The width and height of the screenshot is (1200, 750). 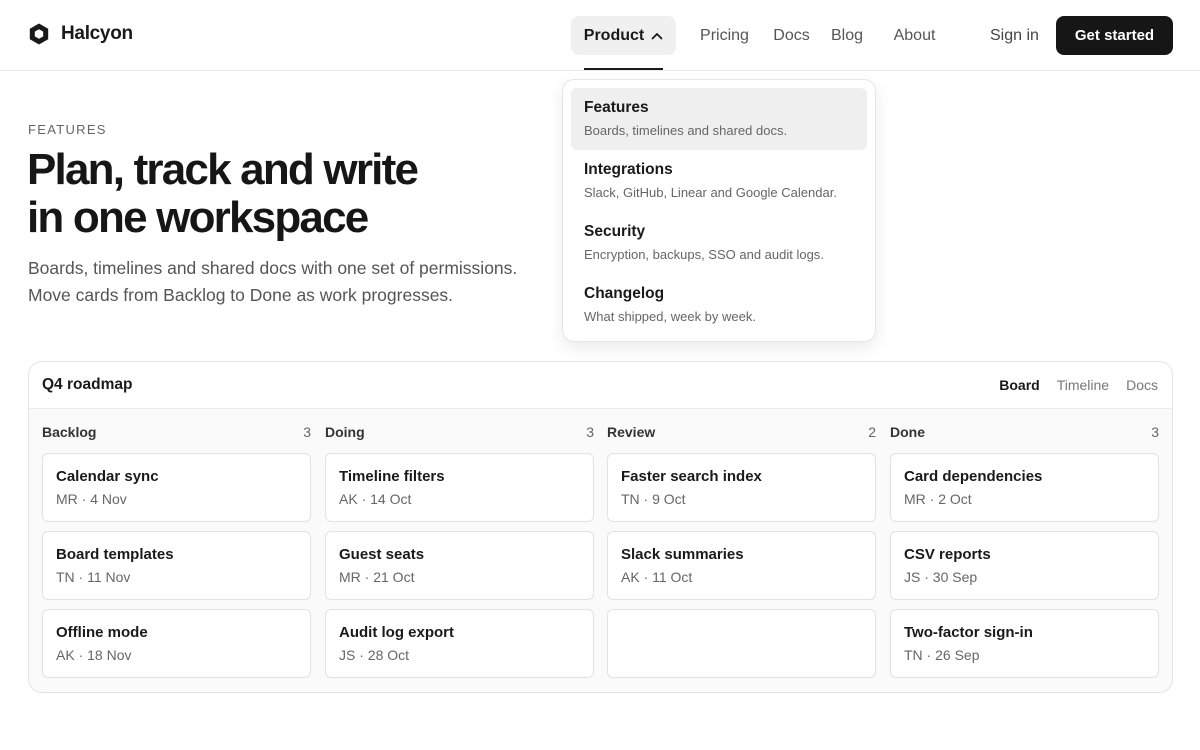 What do you see at coordinates (704, 254) in the screenshot?
I see `menu-item-description: Encryption, backups, SSO and audit logs.` at bounding box center [704, 254].